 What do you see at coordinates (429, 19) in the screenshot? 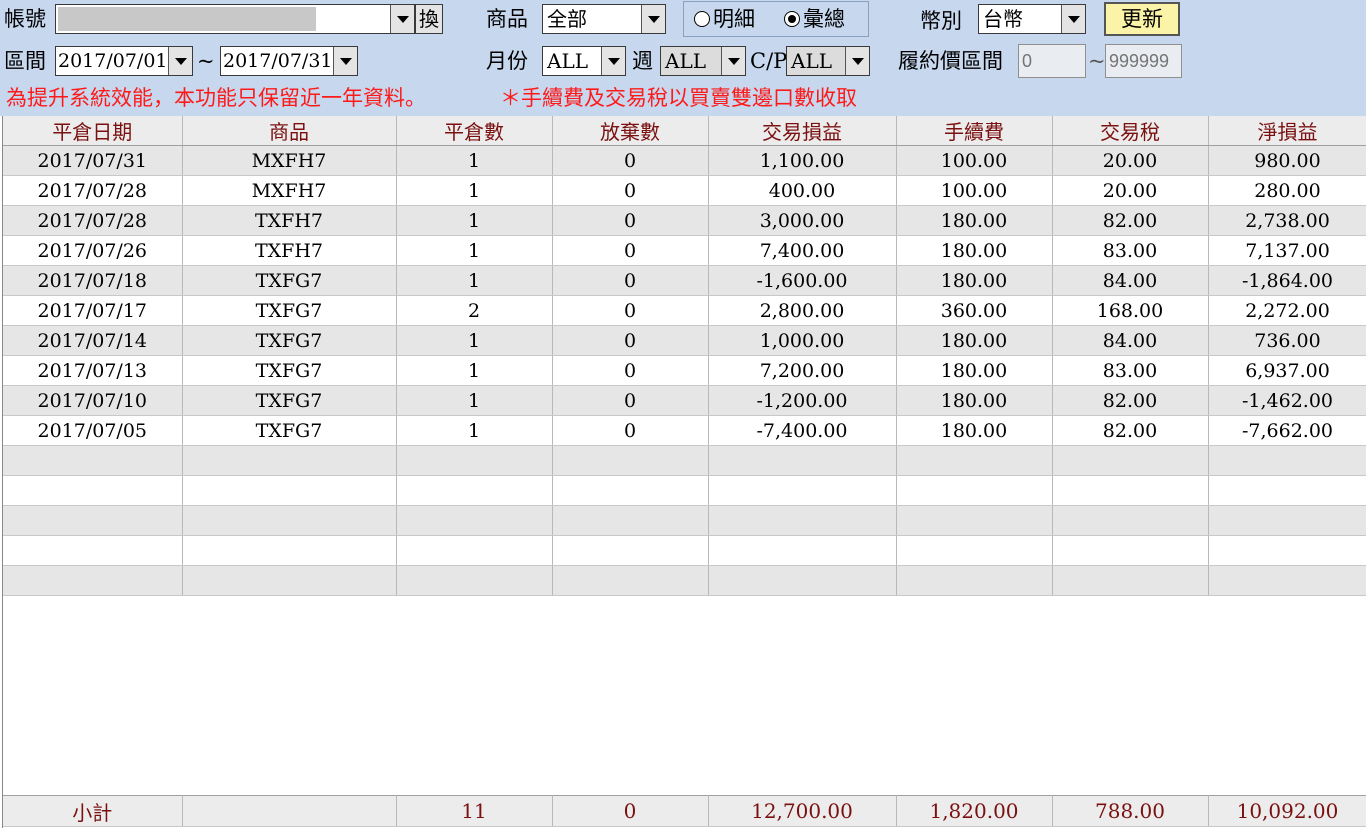
I see `swap-account-button: 換` at bounding box center [429, 19].